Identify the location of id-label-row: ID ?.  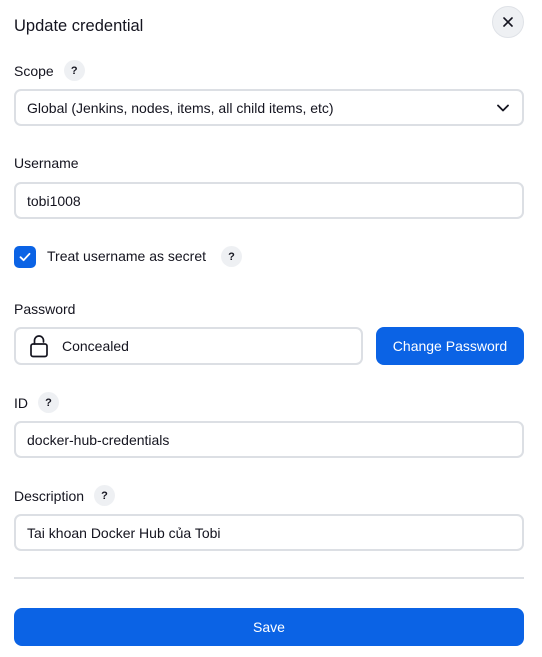
(36, 402).